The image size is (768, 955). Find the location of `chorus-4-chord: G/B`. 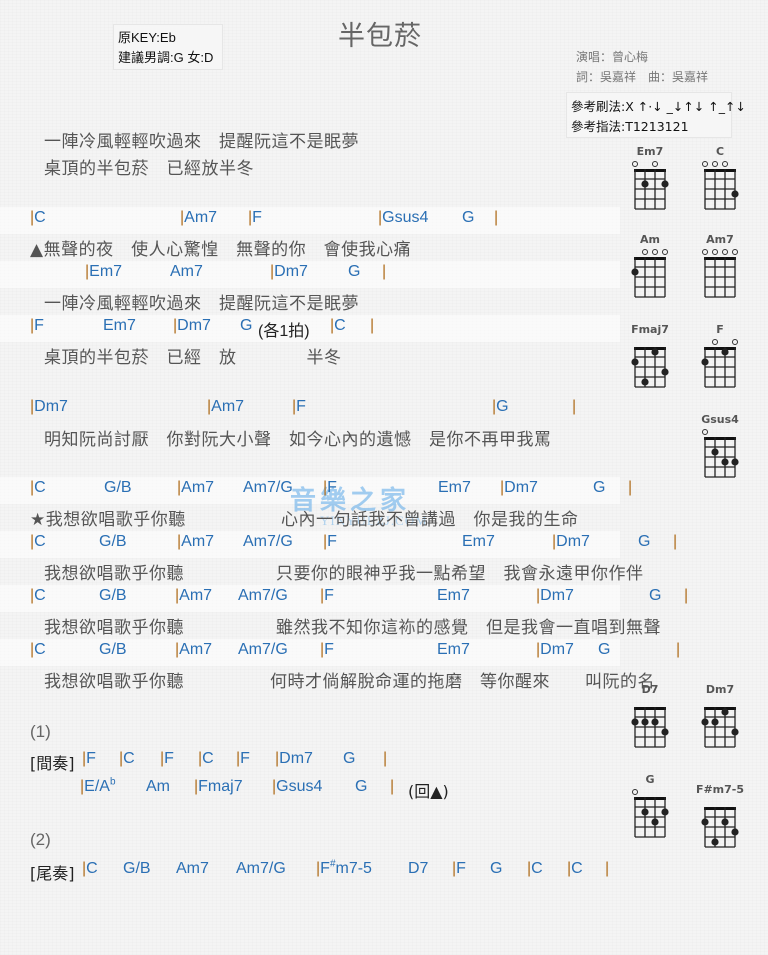

chorus-4-chord: G/B is located at coordinates (113, 650).